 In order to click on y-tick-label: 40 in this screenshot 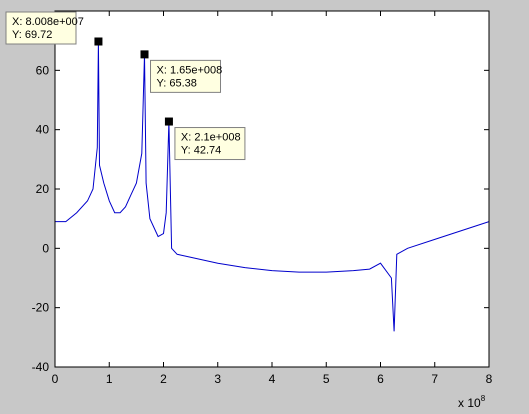, I will do `click(43, 130)`.